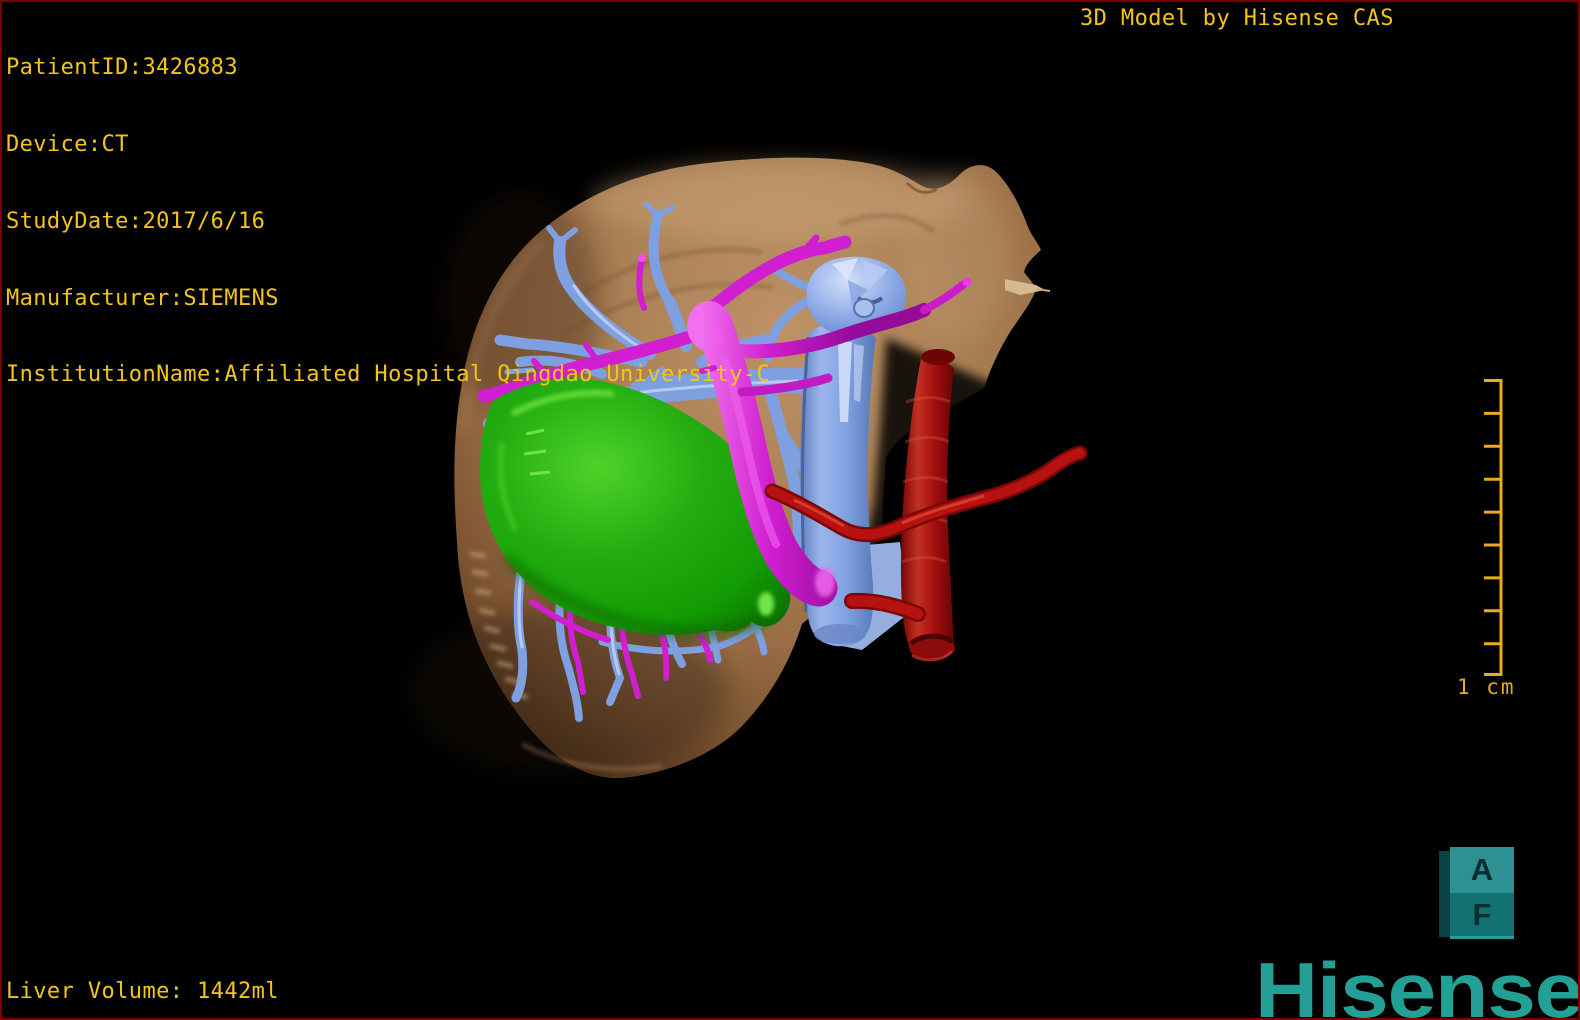  Describe the element at coordinates (1417, 983) in the screenshot. I see `hisense-logo: Hisense` at that location.